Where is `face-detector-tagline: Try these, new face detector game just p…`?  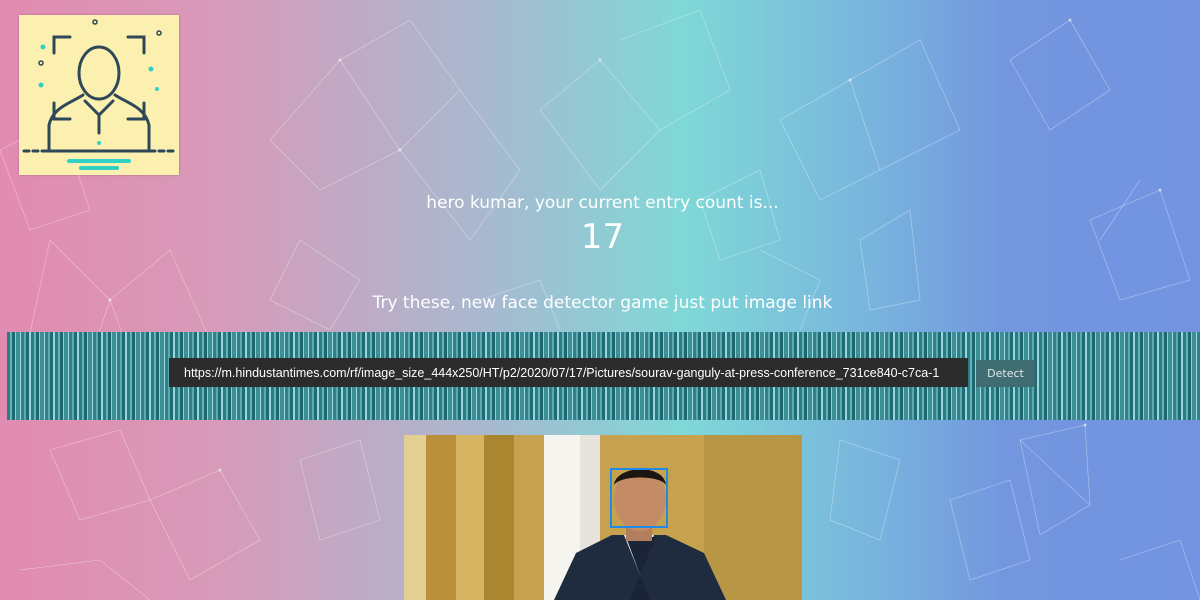 face-detector-tagline: Try these, new face detector game just p… is located at coordinates (602, 303).